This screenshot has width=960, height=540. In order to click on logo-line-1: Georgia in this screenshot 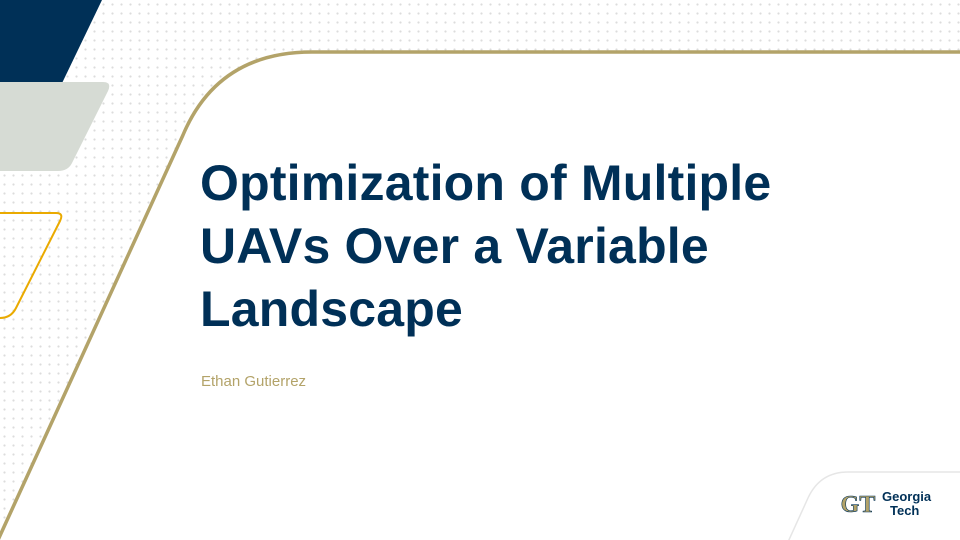, I will do `click(907, 496)`.